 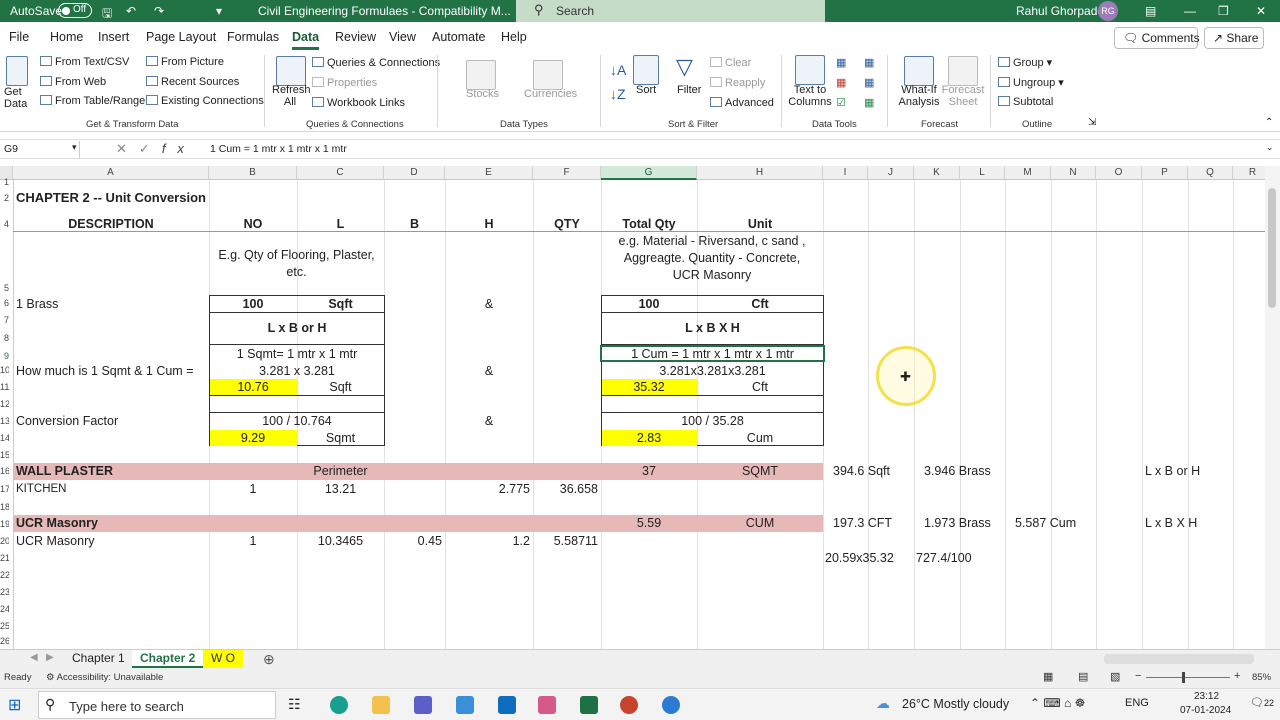 What do you see at coordinates (489, 173) in the screenshot?
I see `col-header-e: E` at bounding box center [489, 173].